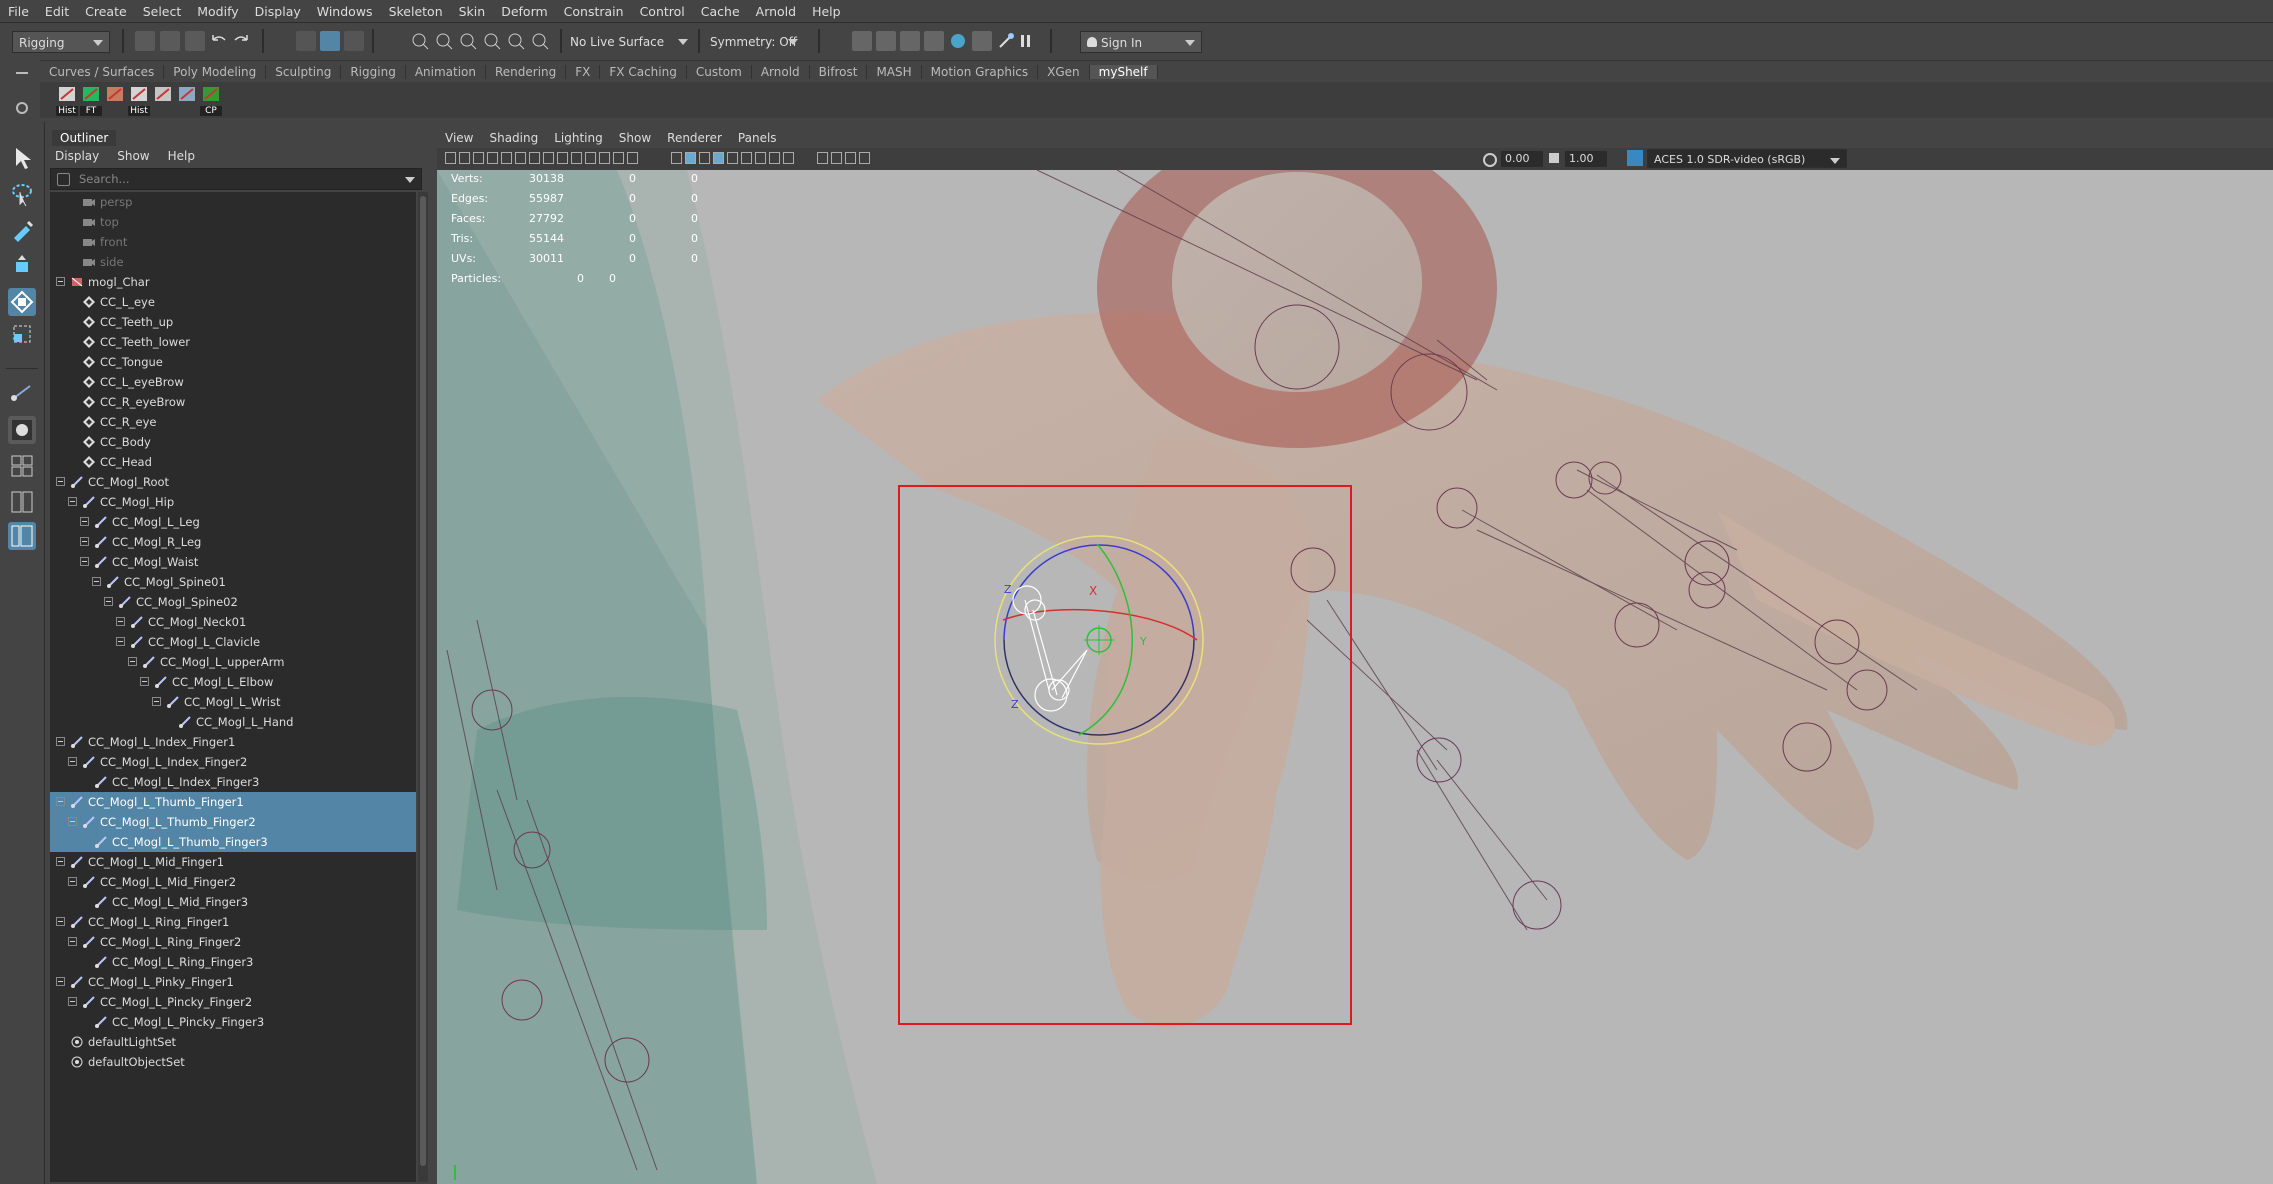  I want to click on field-chart-icon, so click(604, 158).